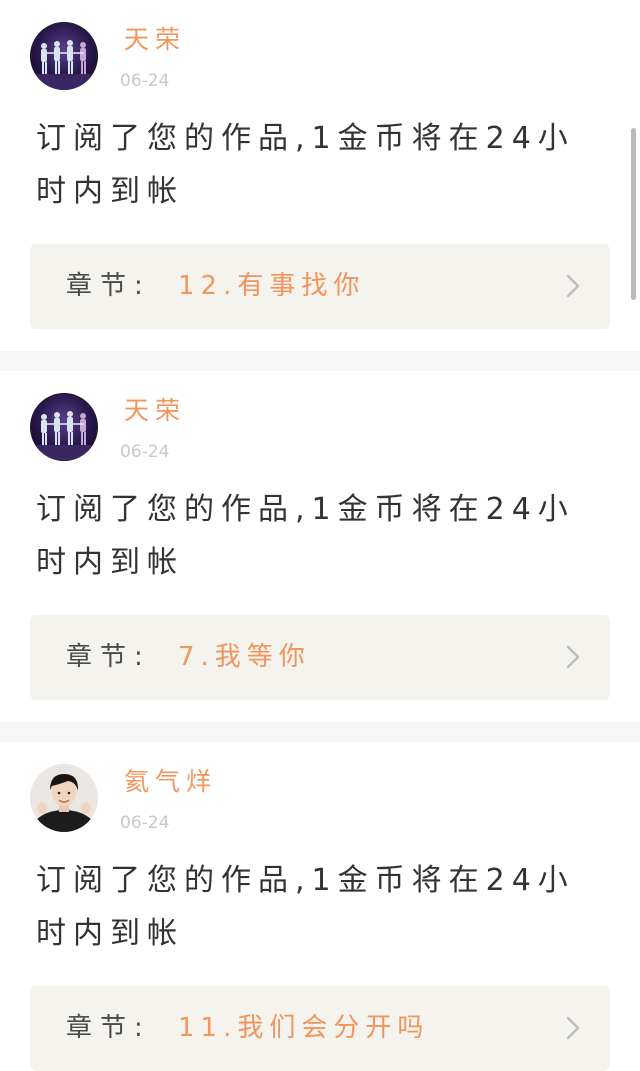 This screenshot has height=1071, width=640. I want to click on chapter-title: 12.有事找你, so click(272, 286).